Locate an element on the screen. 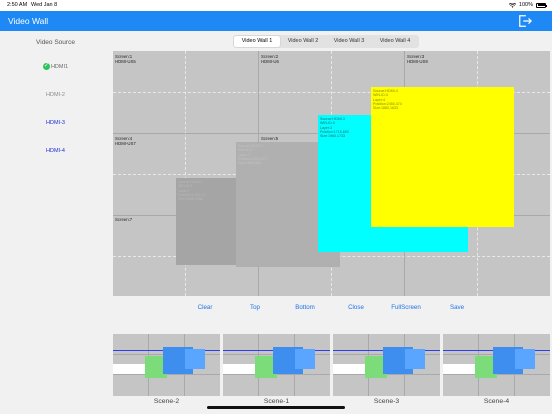 The height and width of the screenshot is (414, 552). battery-percent: 100% is located at coordinates (525, 5).